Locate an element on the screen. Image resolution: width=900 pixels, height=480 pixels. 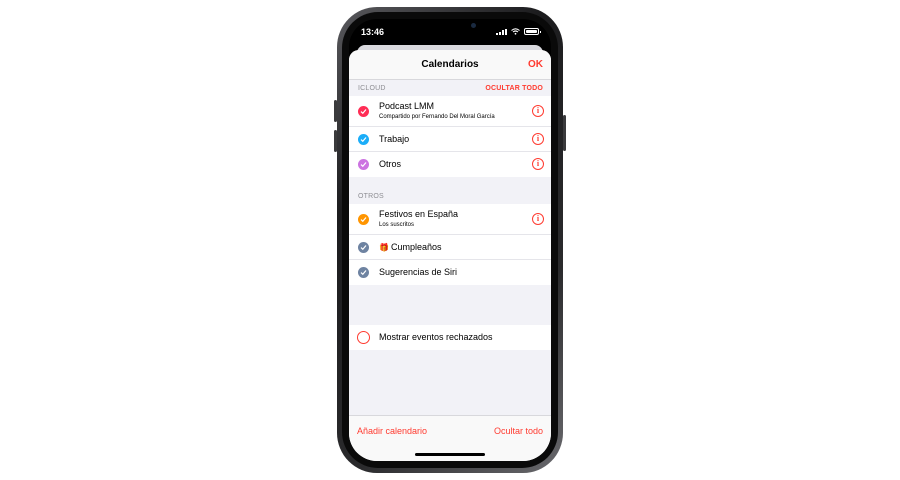
volume-up-button is located at coordinates (335, 141).